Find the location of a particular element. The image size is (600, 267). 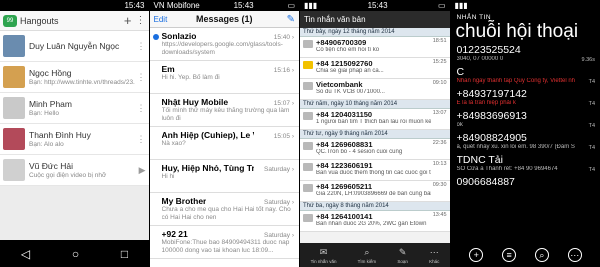

video-call-icon: ▶ is located at coordinates (142, 170).